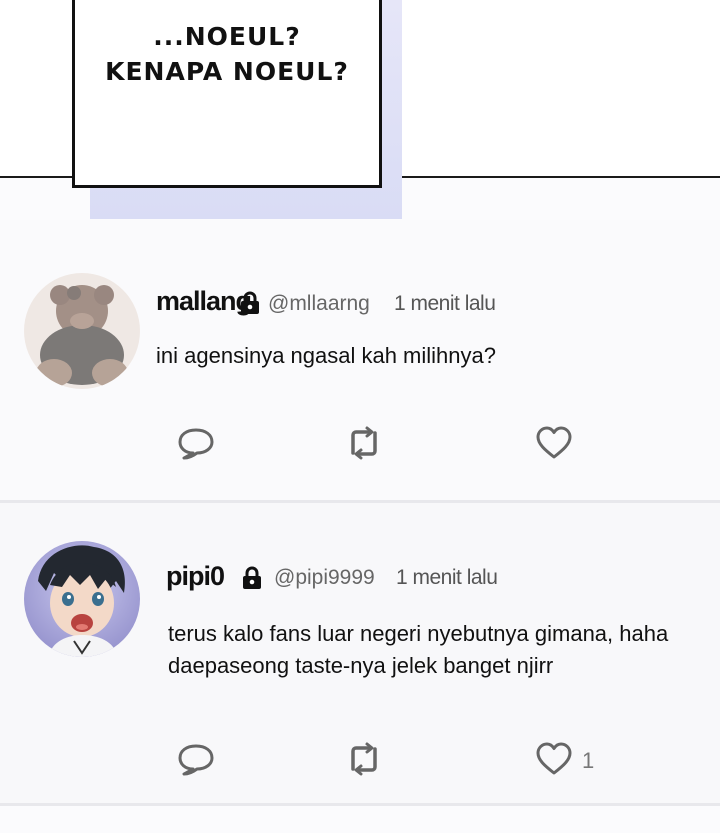  Describe the element at coordinates (227, 54) in the screenshot. I see `speech-text: ...NOEUL? KENAPA NOEUL?` at that location.